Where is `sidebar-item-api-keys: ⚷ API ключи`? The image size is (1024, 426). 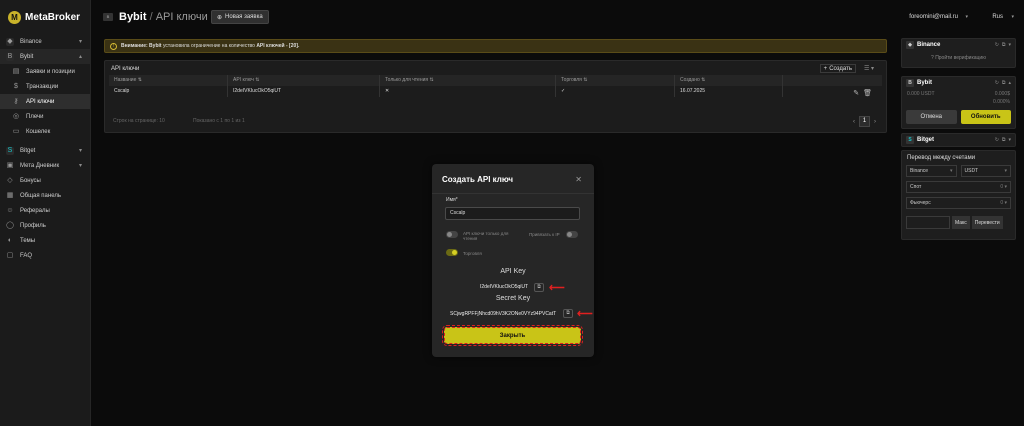
sidebar-item-api-keys: ⚷ API ключи is located at coordinates (45, 101).